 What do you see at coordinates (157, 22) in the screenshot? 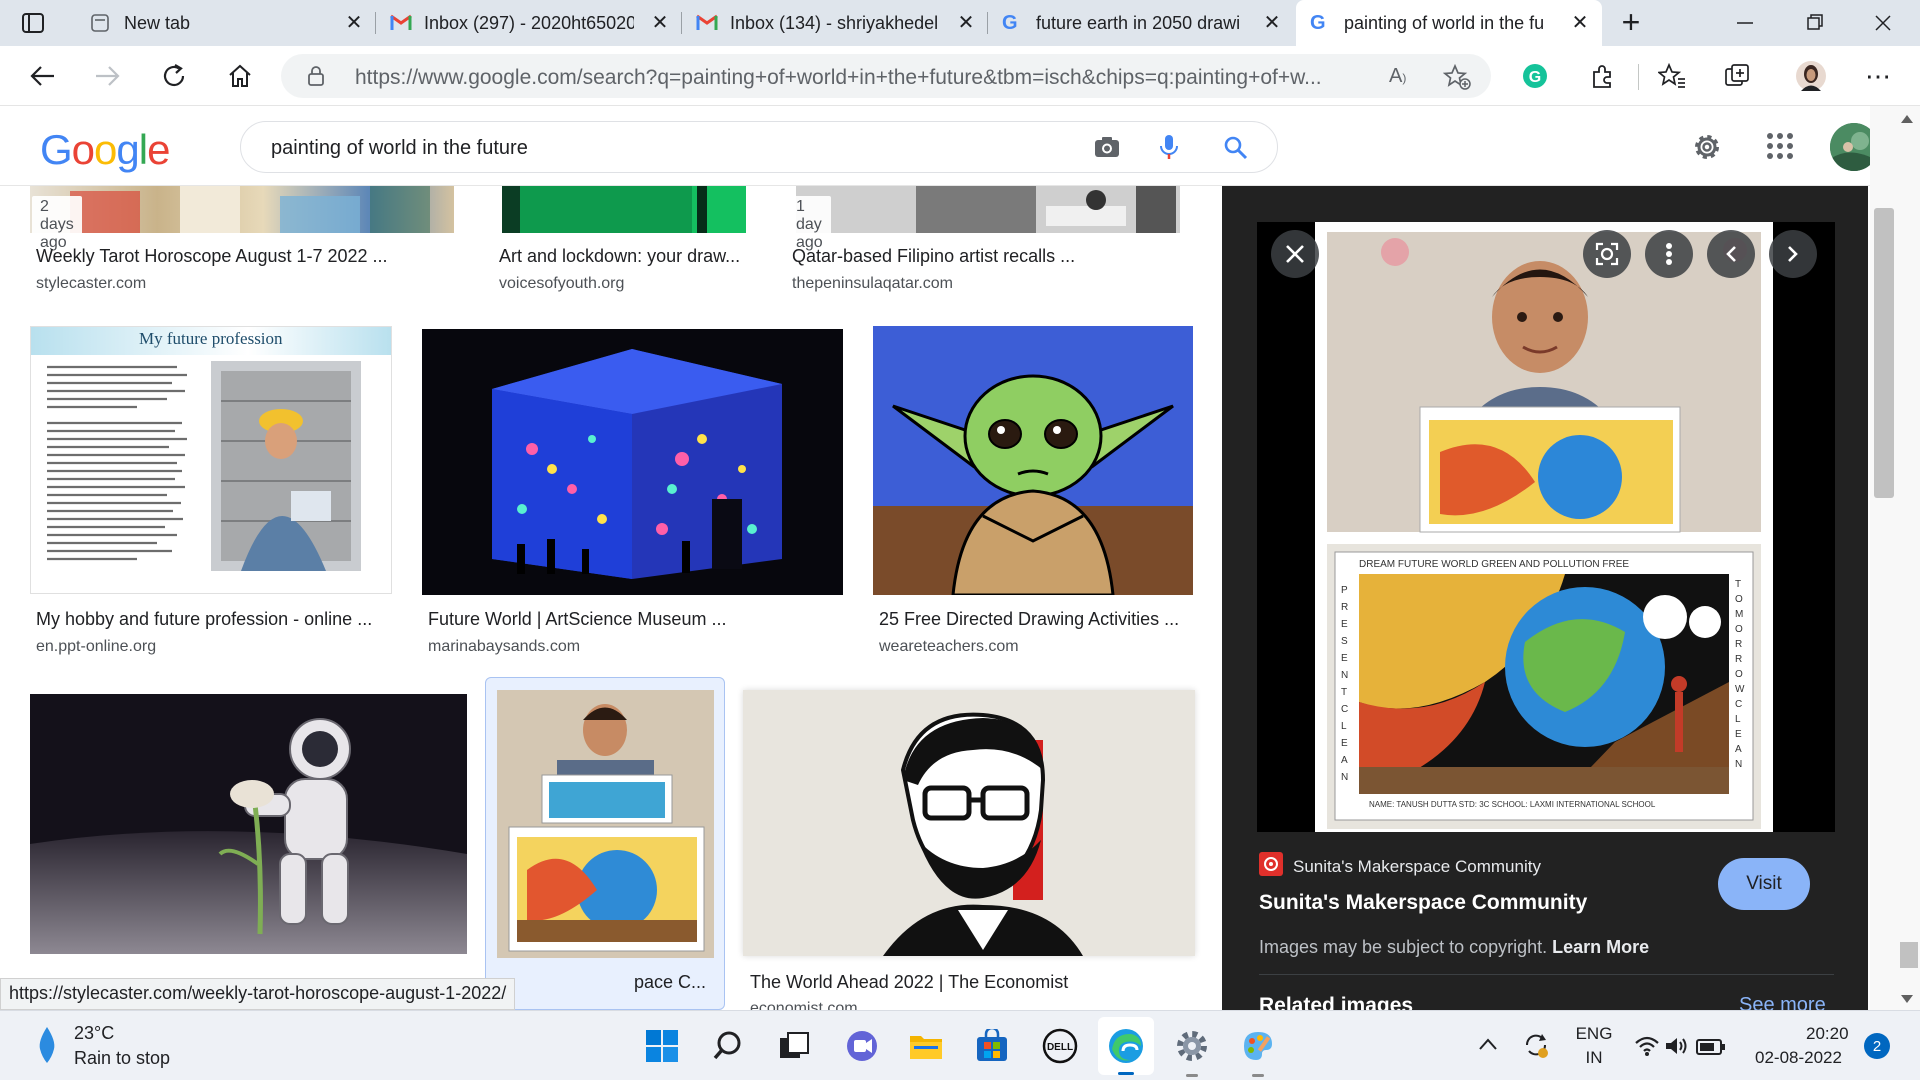
I see `tab-label: New tab` at bounding box center [157, 22].